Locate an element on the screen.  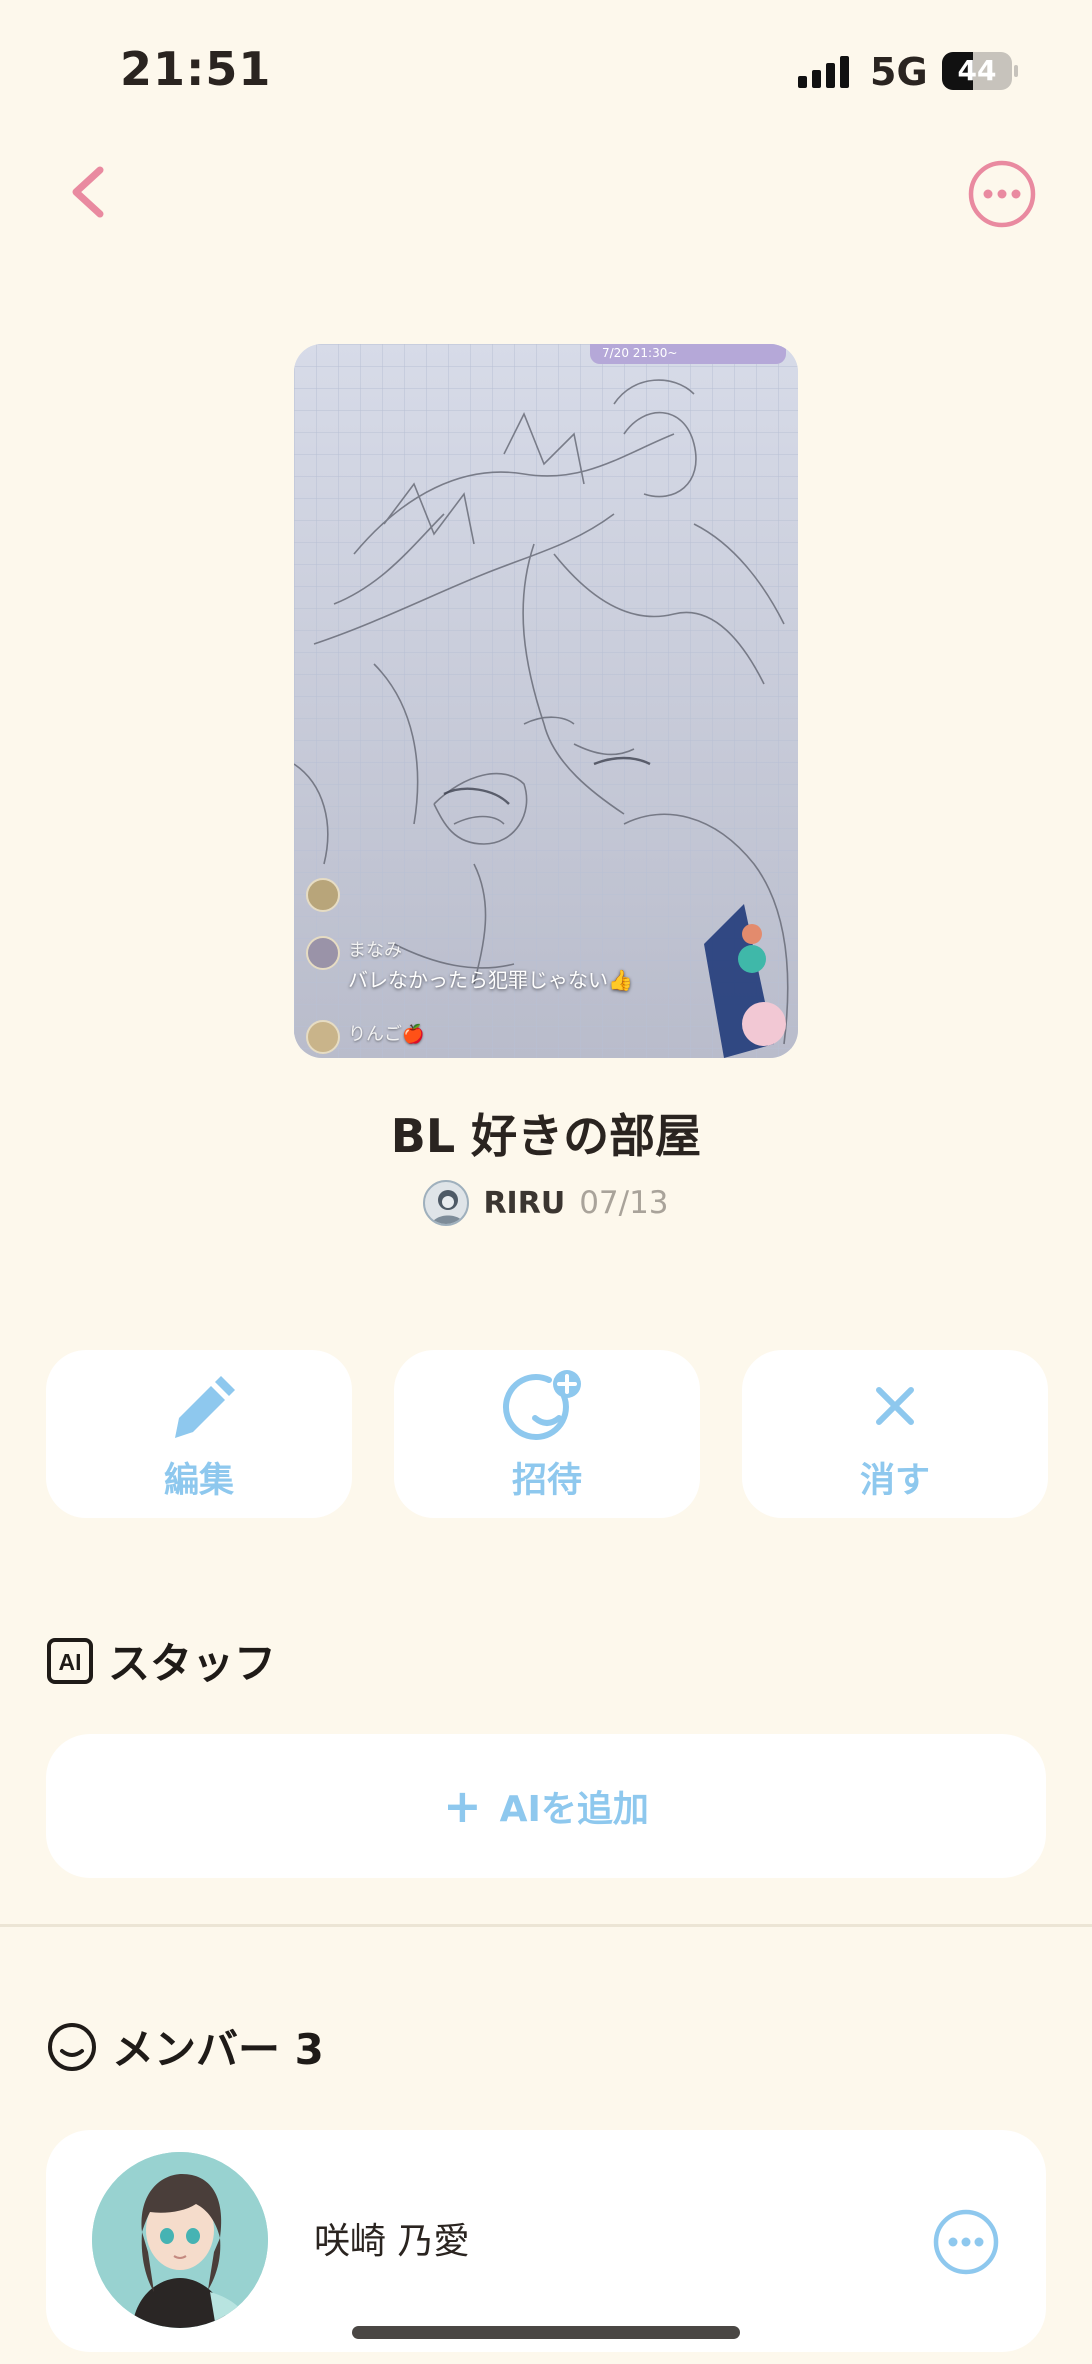
owner-avatar-image is located at coordinates (448, 1207).